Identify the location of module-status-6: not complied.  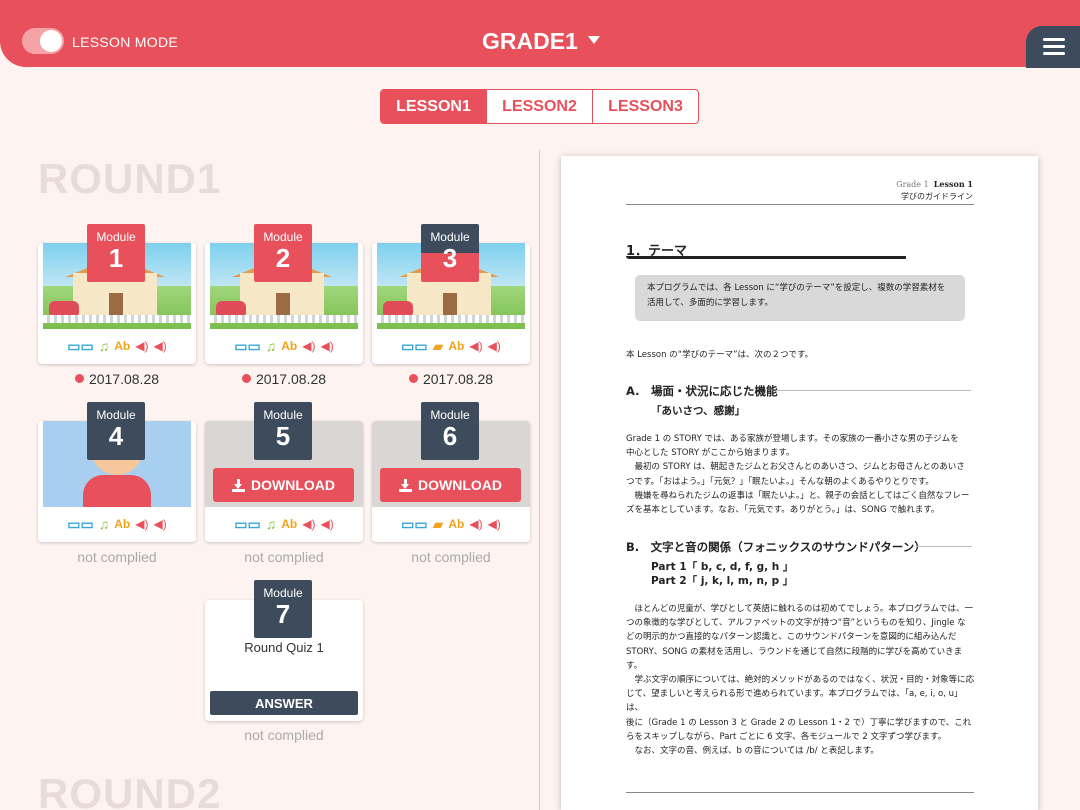
(451, 557).